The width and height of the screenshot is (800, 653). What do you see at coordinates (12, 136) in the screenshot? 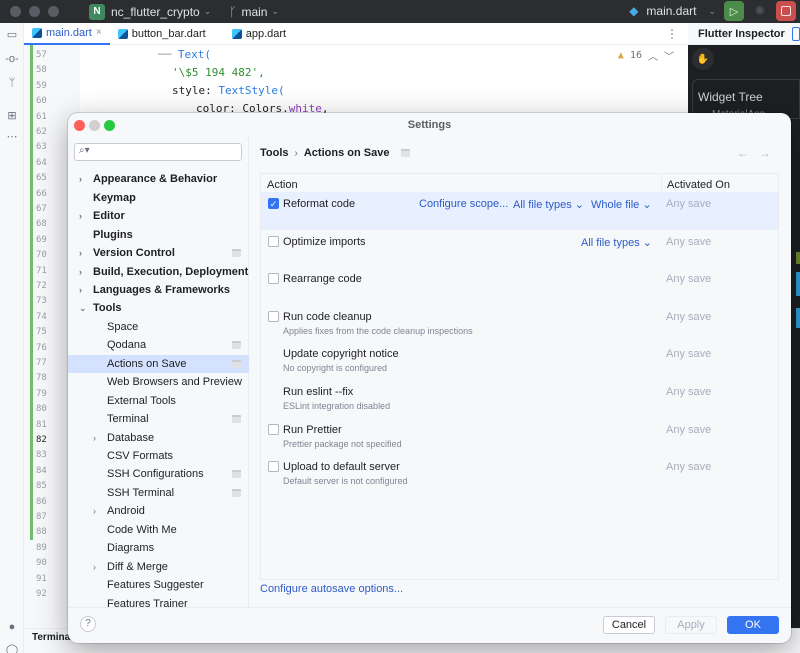
I see `more-icon: ⋯` at bounding box center [12, 136].